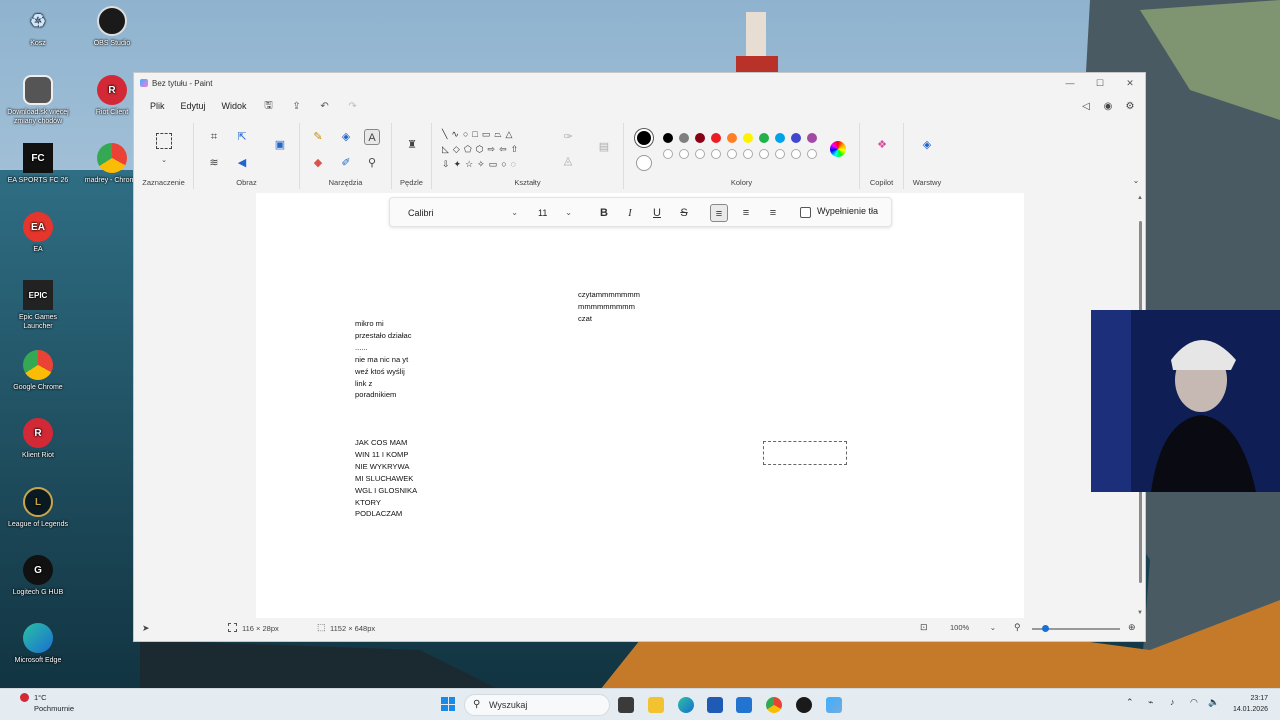 The width and height of the screenshot is (1280, 720). Describe the element at coordinates (1017, 627) in the screenshot. I see `zoom-out-icon: ⚲` at that location.